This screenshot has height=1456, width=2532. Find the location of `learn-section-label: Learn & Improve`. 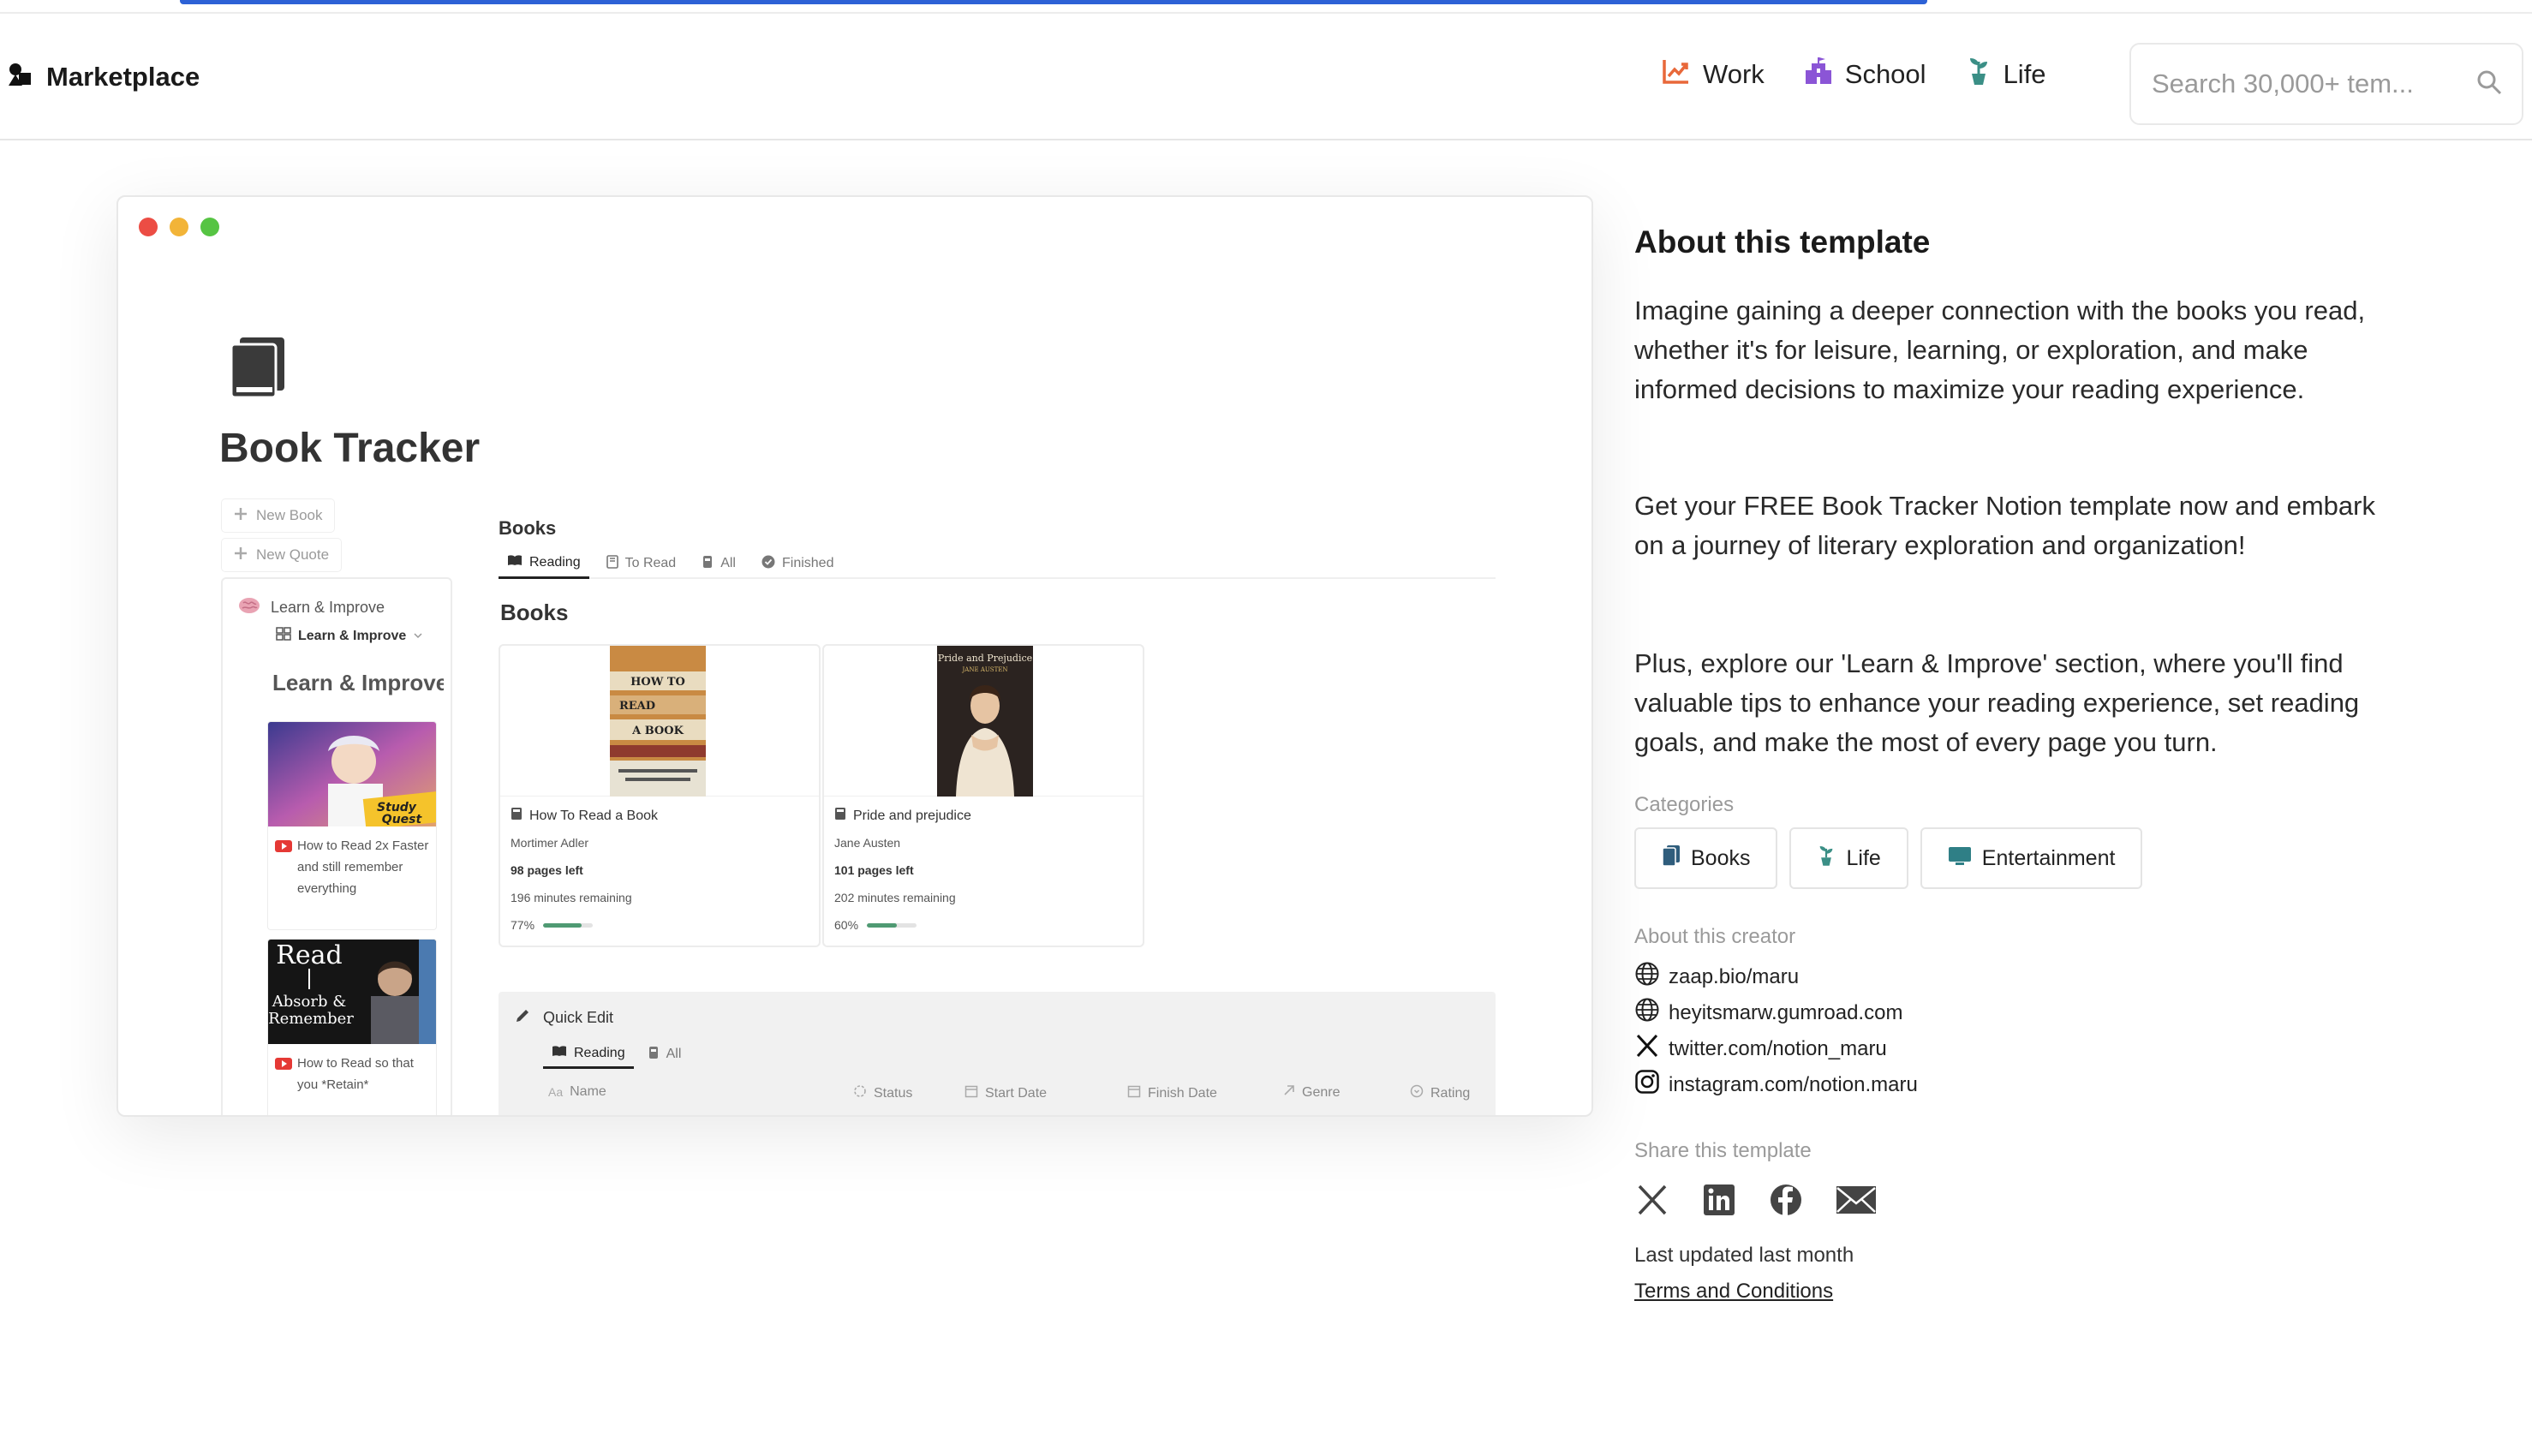

learn-section-label: Learn & Improve is located at coordinates (328, 608).